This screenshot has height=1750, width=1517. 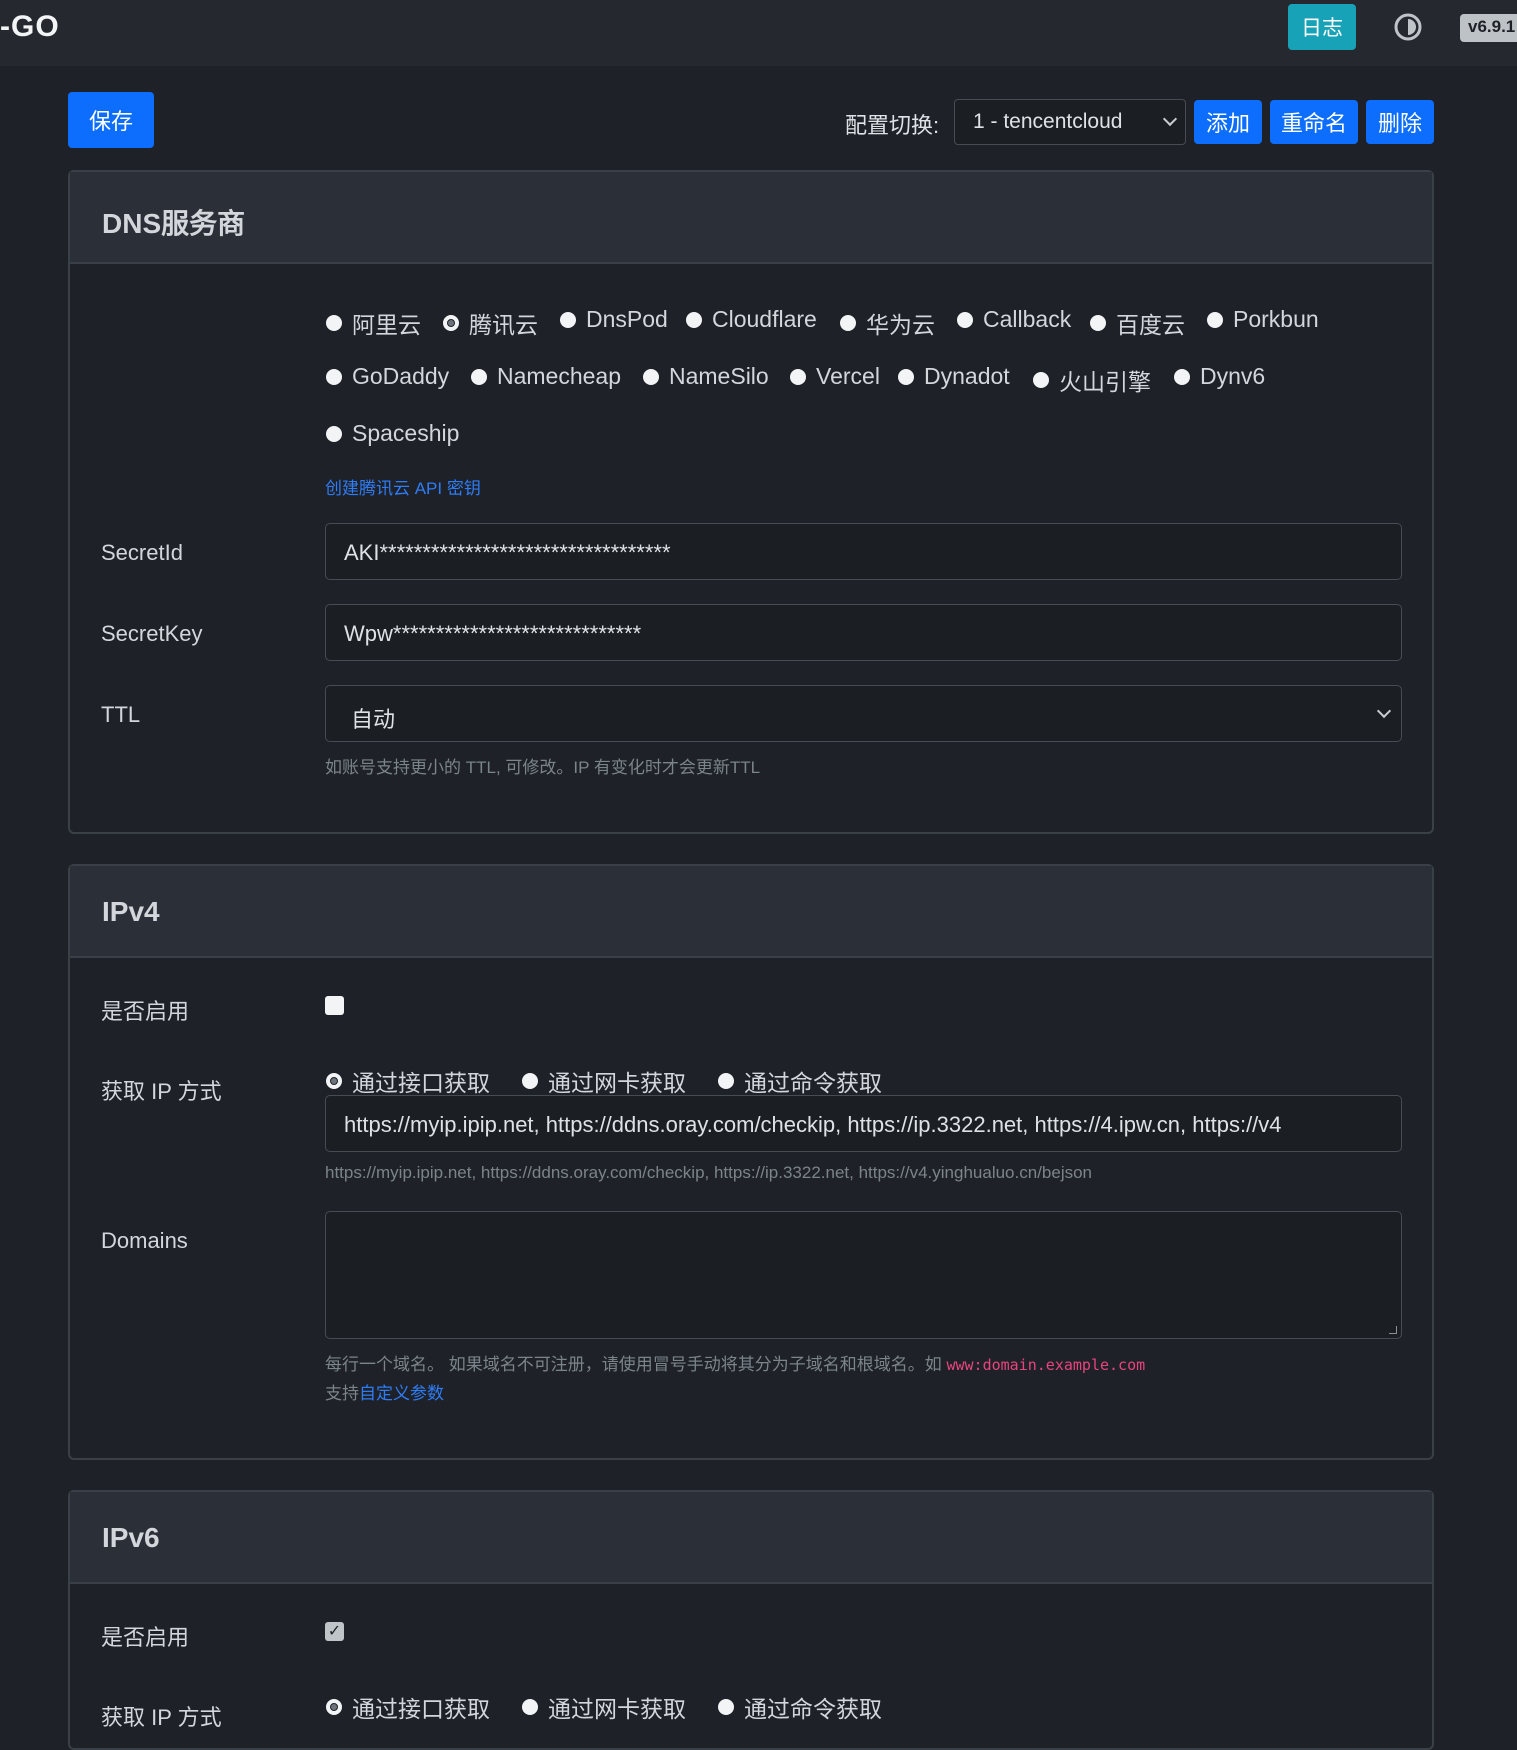 I want to click on provider-radio-namecheap: Namecheap, so click(x=546, y=376).